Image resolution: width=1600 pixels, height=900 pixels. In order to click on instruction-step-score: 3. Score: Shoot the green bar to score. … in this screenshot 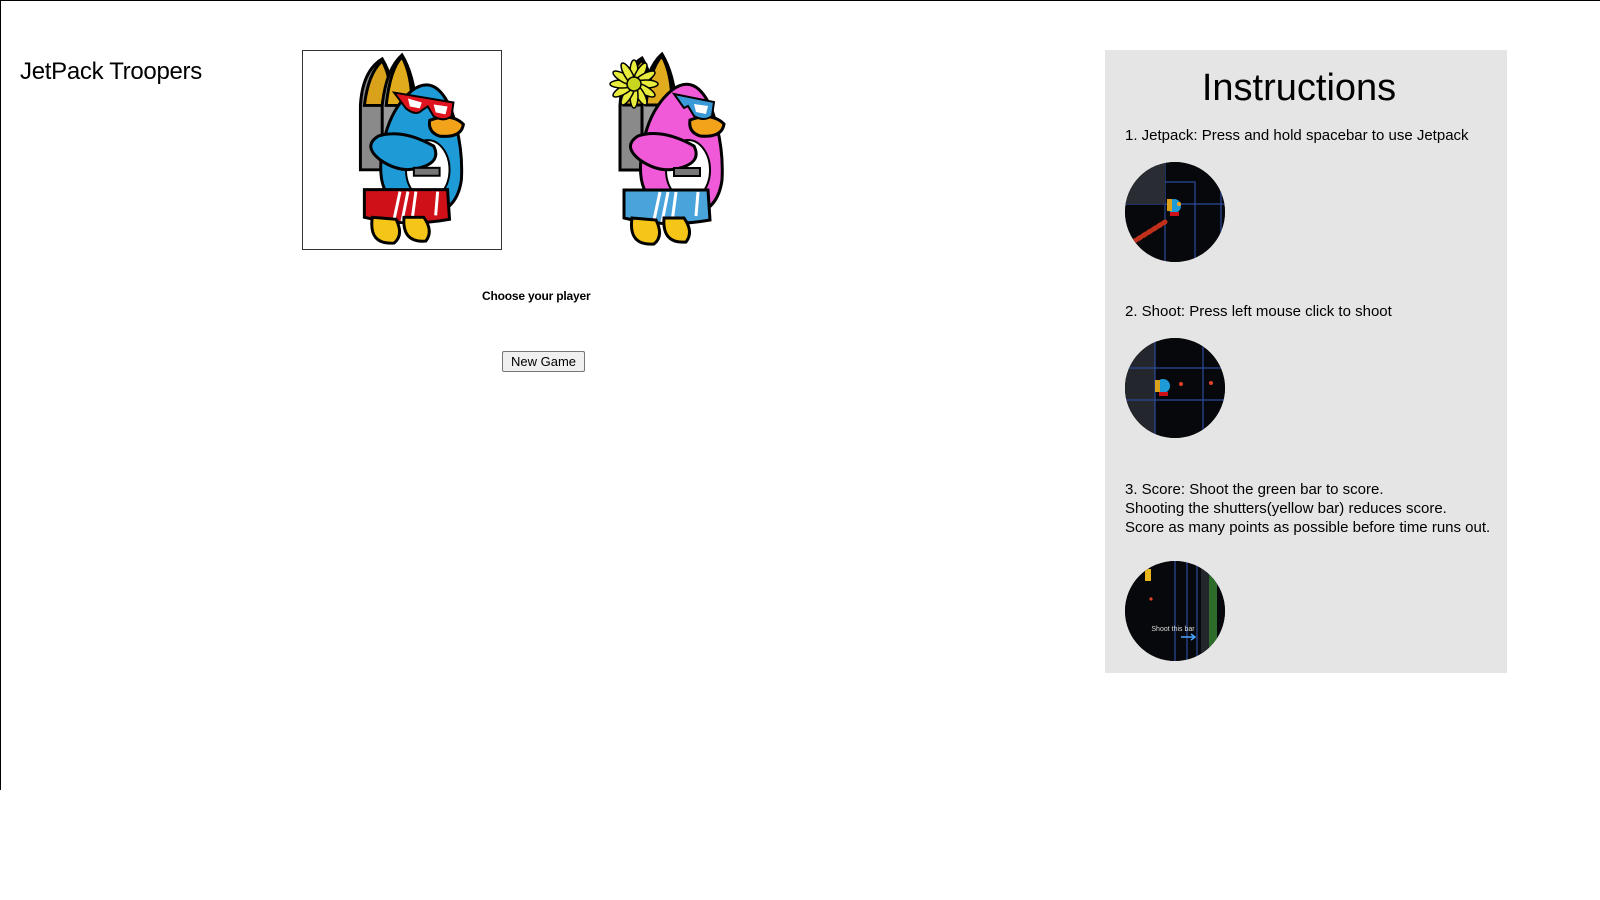, I will do `click(1315, 508)`.